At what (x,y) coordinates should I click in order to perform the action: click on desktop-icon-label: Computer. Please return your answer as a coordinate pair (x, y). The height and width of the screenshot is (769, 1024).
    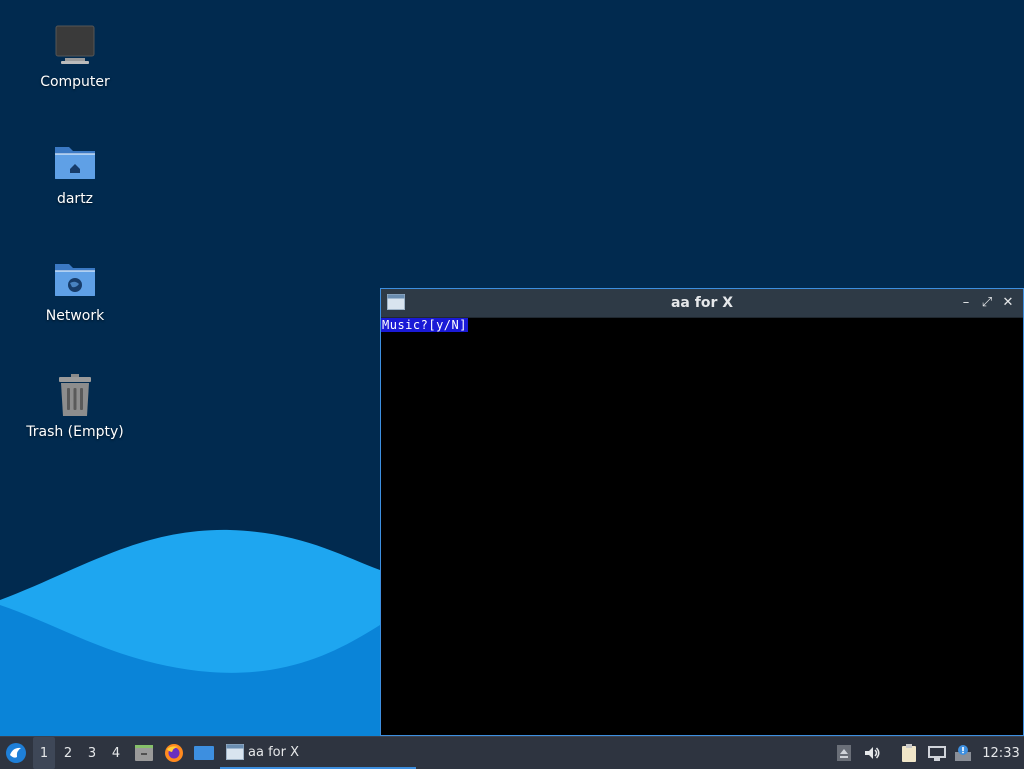
    Looking at the image, I should click on (75, 82).